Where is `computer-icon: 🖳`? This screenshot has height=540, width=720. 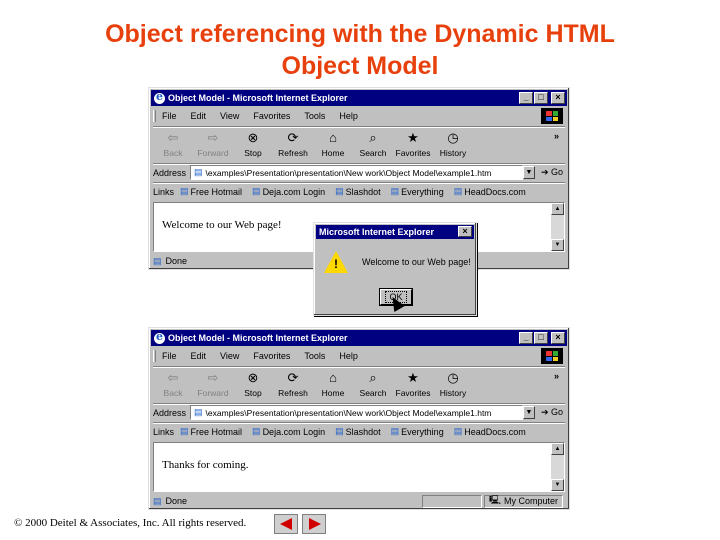 computer-icon: 🖳 is located at coordinates (494, 500).